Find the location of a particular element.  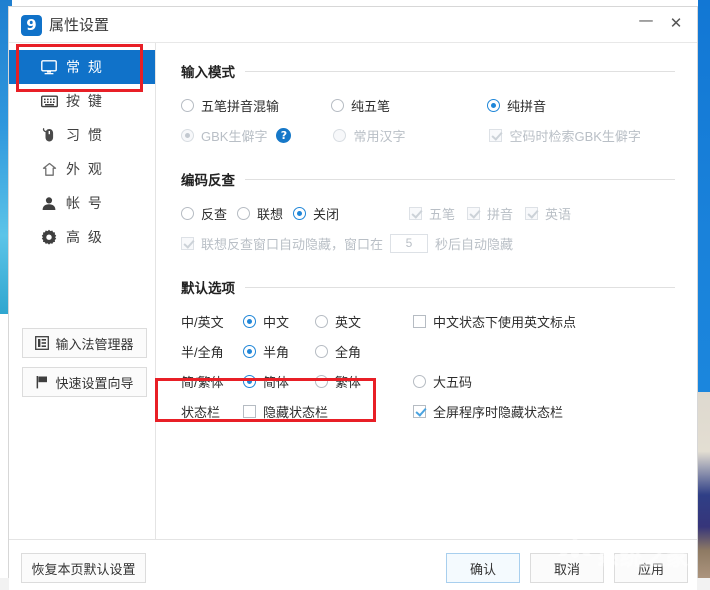

option-label: 全屏程序时隐藏状态栏 is located at coordinates (498, 412).